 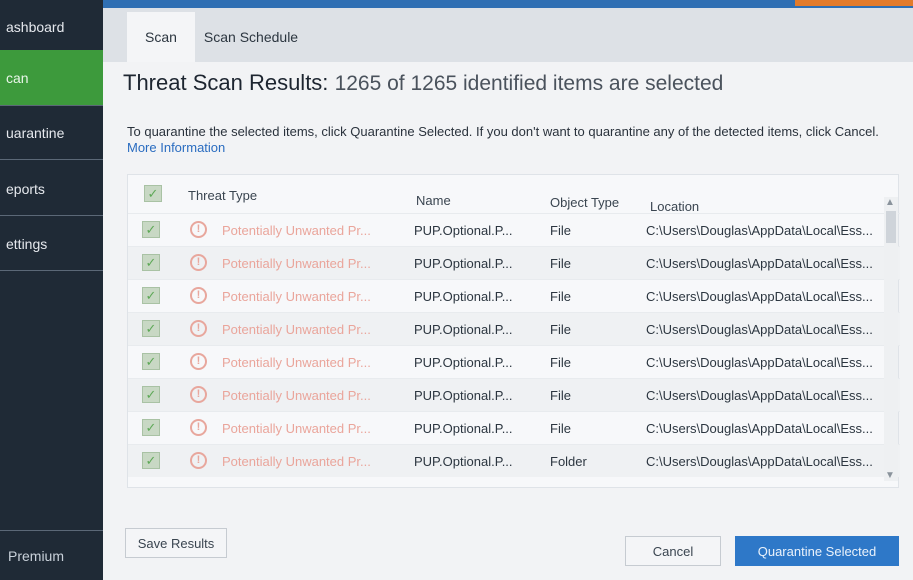 I want to click on save-results-button: Save Results, so click(x=176, y=543).